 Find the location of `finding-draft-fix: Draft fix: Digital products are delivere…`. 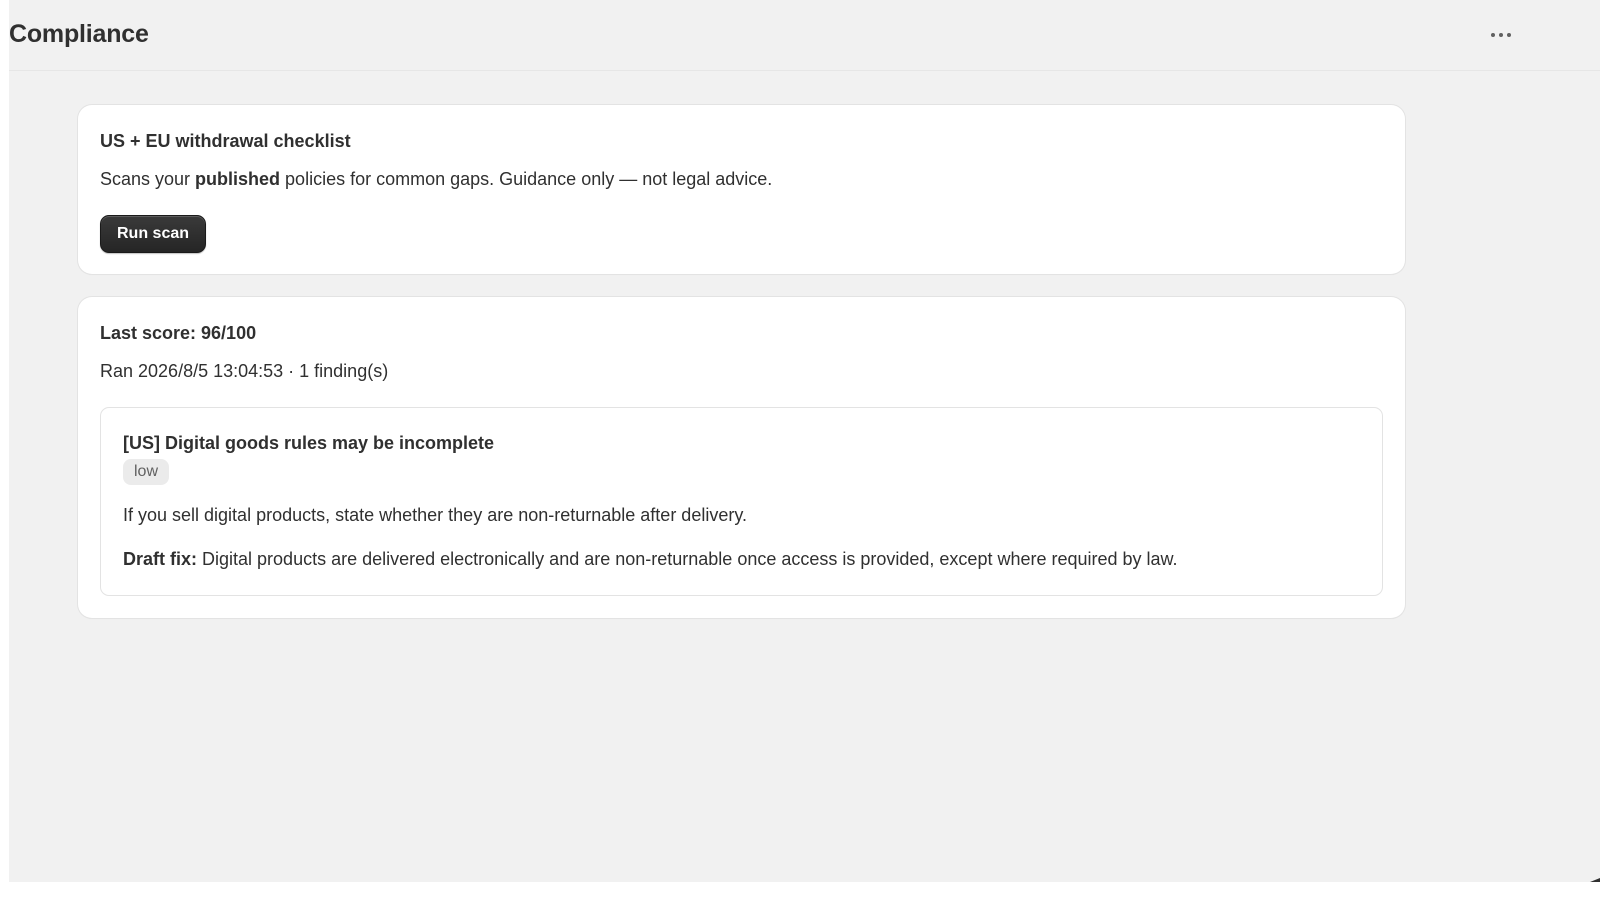

finding-draft-fix: Draft fix: Digital products are delivere… is located at coordinates (650, 559).